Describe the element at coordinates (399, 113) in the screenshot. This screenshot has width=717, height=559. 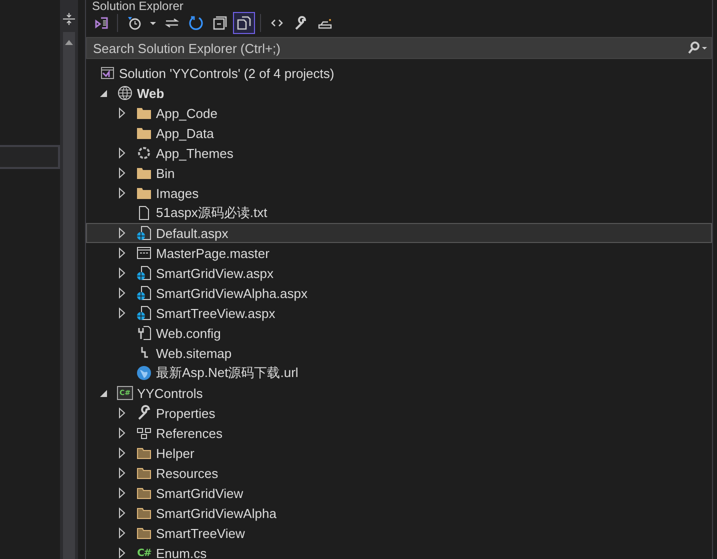
I see `tree-item: App_Code` at that location.